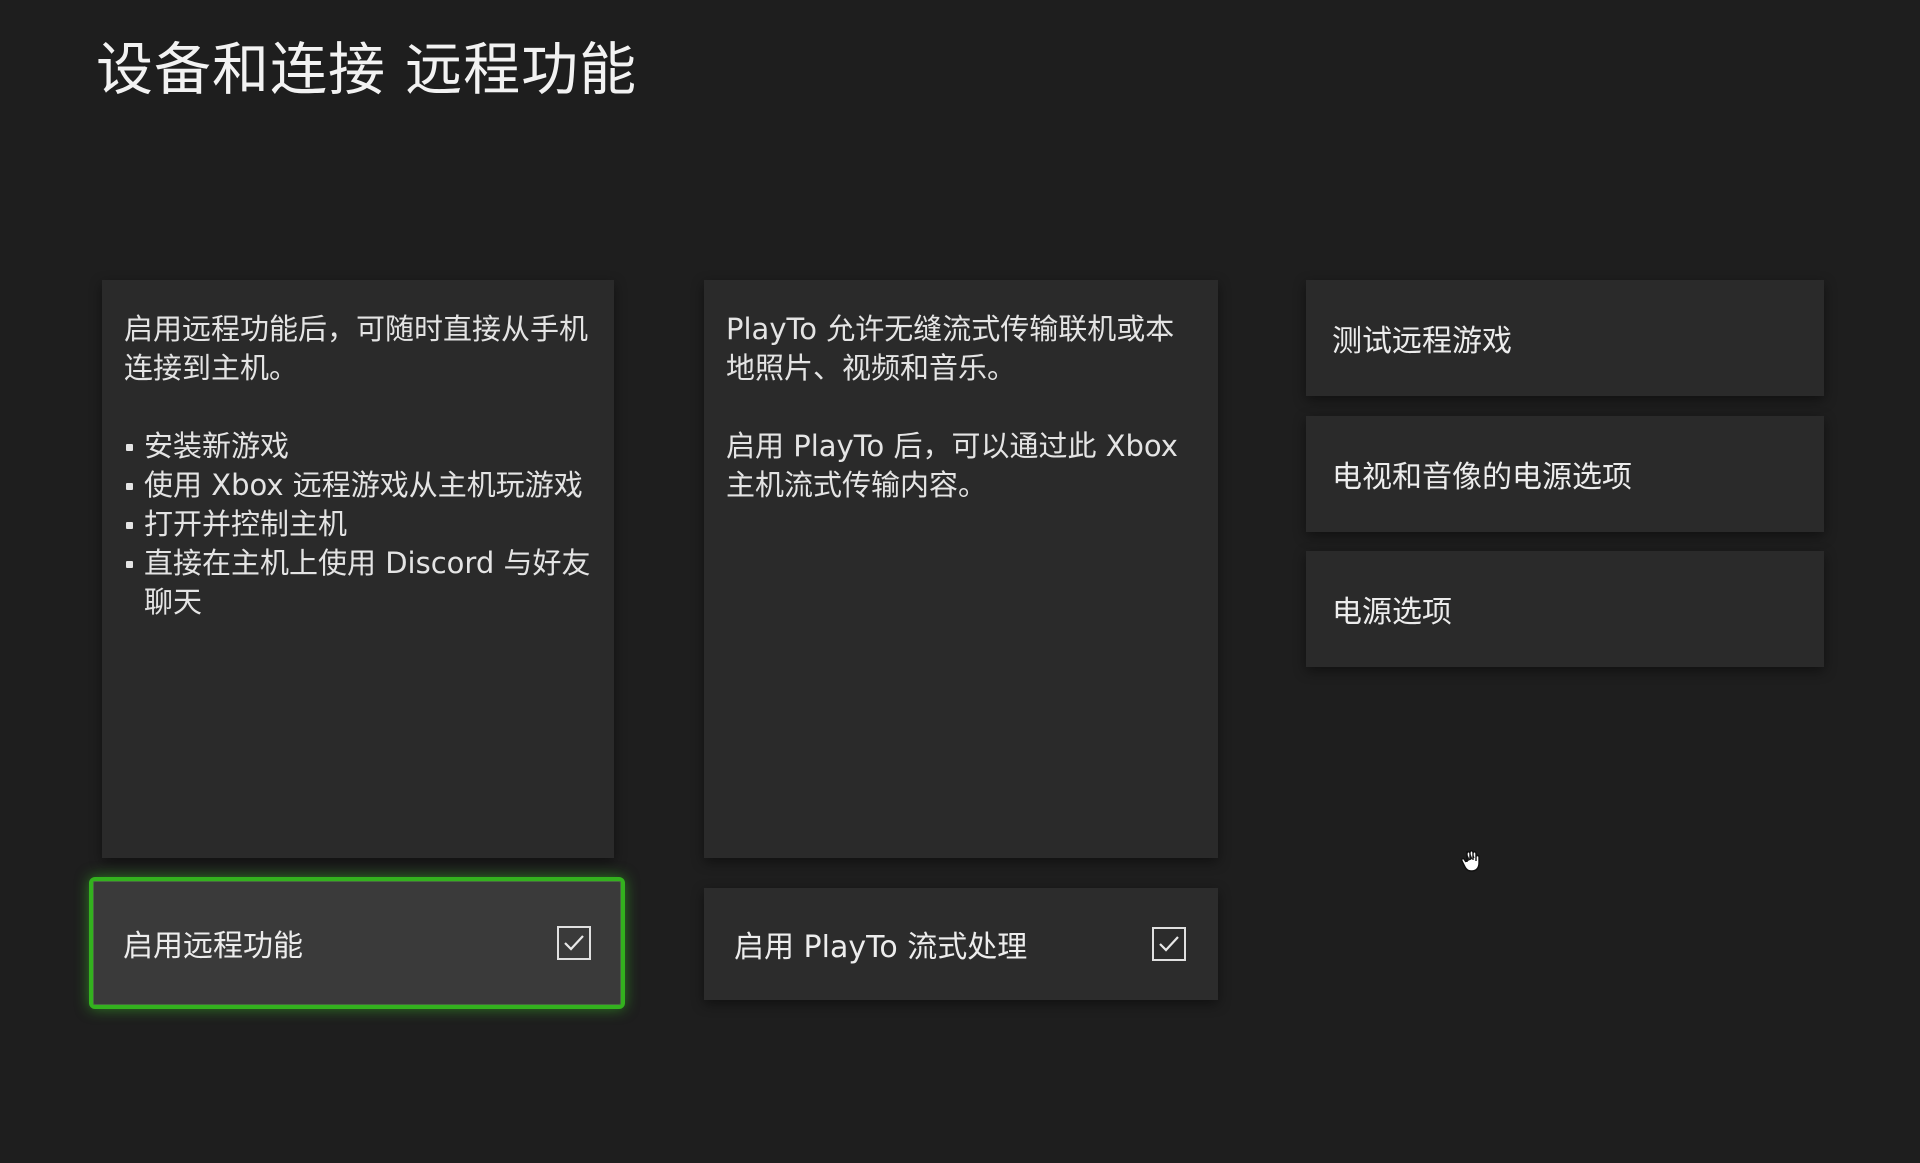 The height and width of the screenshot is (1163, 1920). I want to click on playto-description-1: PlayTo 允许无缝流式传输联机或本地照片、视频和音乐。, so click(950, 348).